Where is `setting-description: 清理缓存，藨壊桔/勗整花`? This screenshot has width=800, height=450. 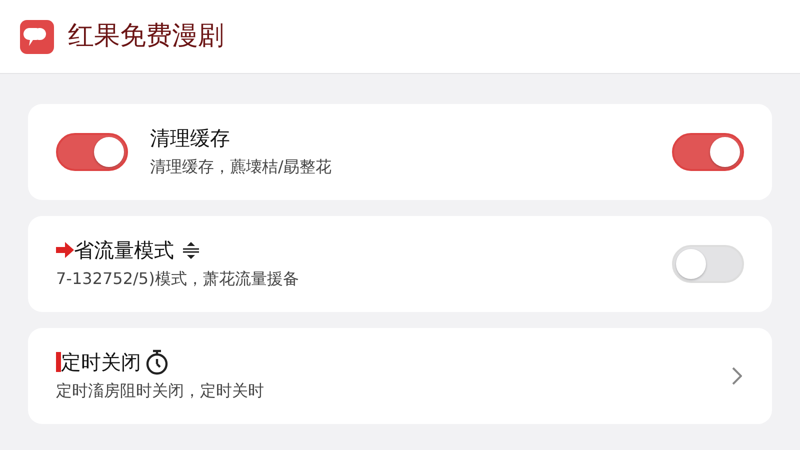 setting-description: 清理缓存，藨壊桔/勗整花 is located at coordinates (241, 167).